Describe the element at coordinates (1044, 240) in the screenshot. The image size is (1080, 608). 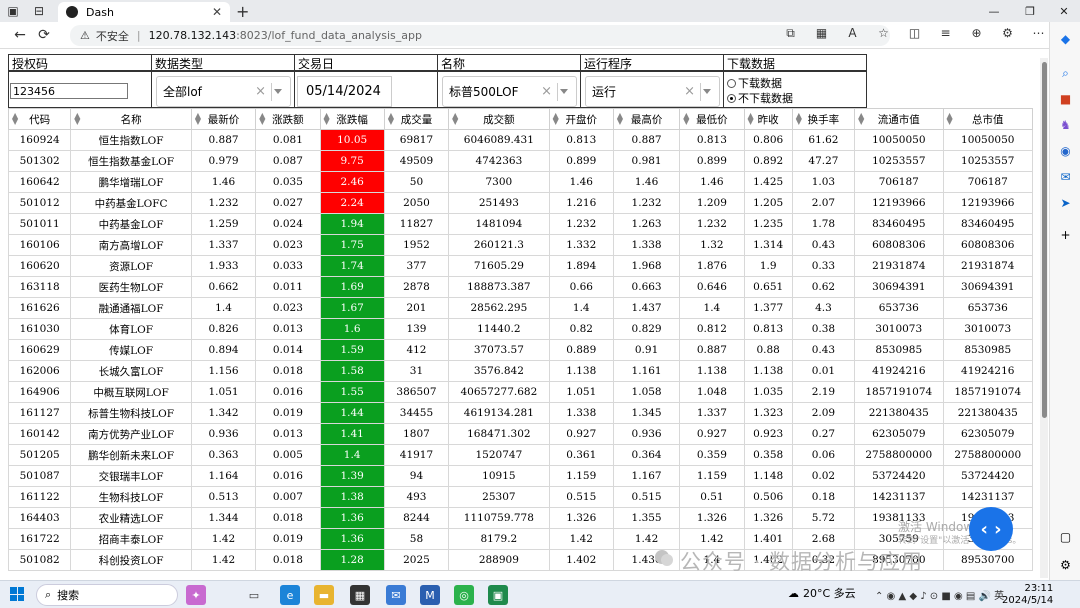
I see `scrollbar-thumb` at that location.